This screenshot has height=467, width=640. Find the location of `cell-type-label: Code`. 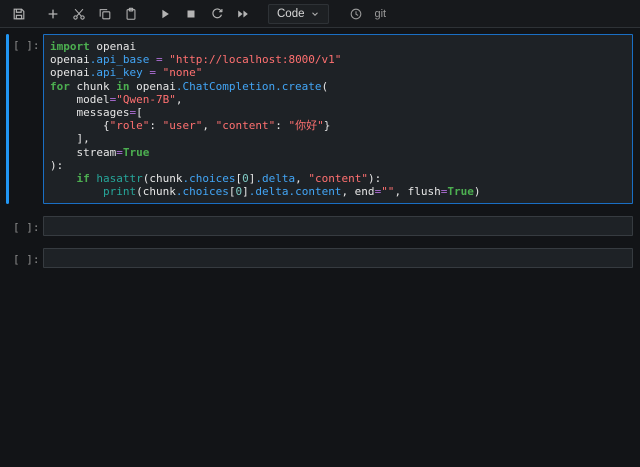

cell-type-label: Code is located at coordinates (291, 13).